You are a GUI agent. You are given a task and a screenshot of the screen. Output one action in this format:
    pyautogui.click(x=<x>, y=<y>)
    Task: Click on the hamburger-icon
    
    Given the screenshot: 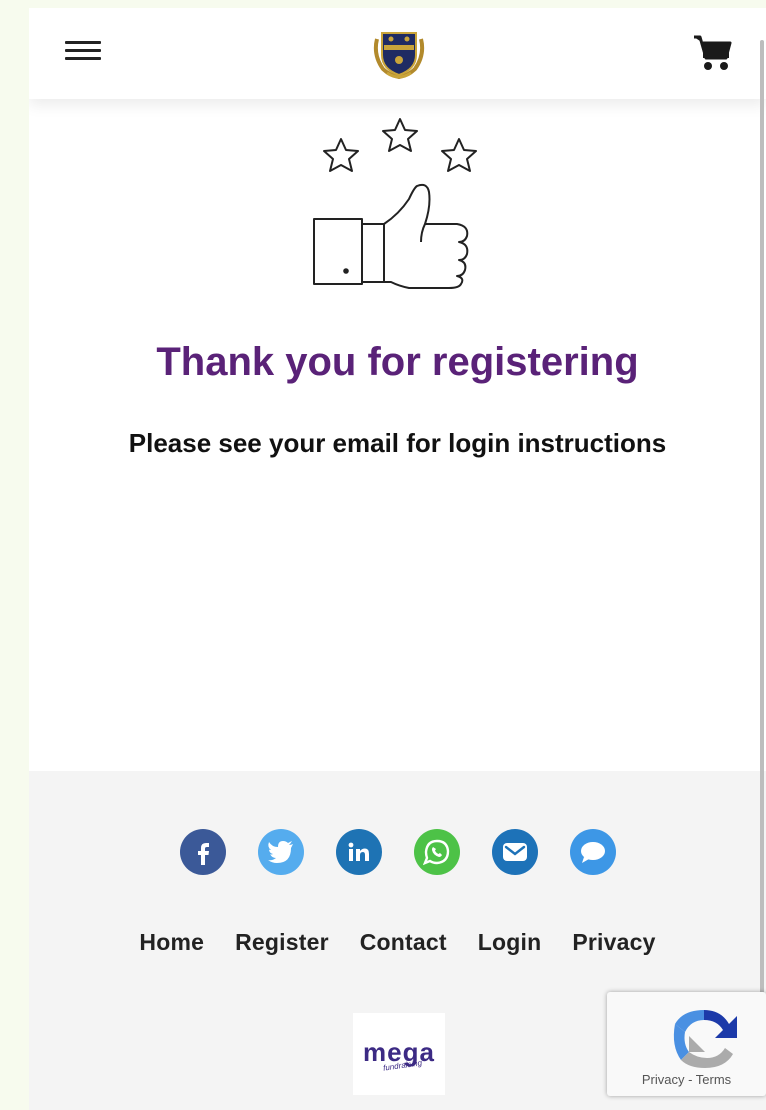 What is the action you would take?
    pyautogui.click(x=83, y=42)
    